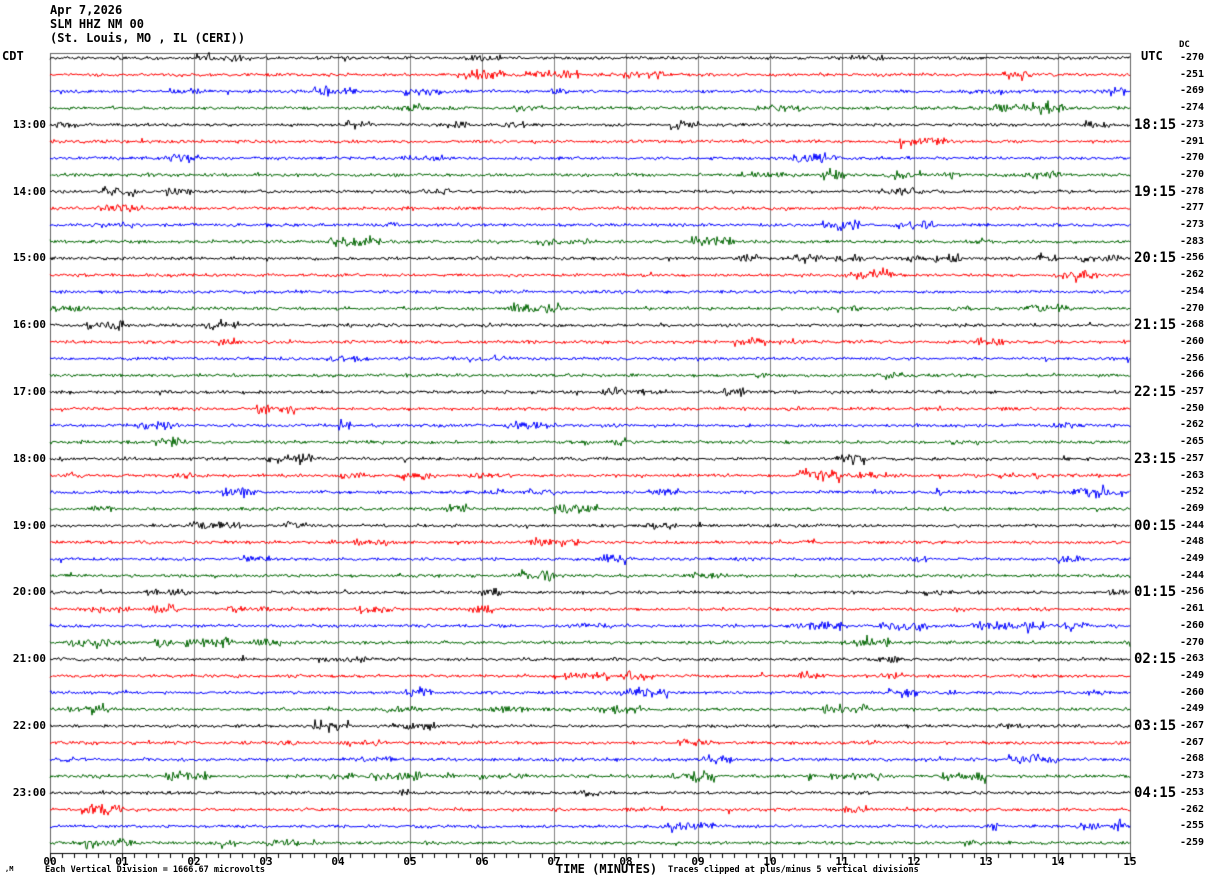 This screenshot has height=886, width=1210. Describe the element at coordinates (86, 10) in the screenshot. I see `header-date: Apr 7,2026` at that location.